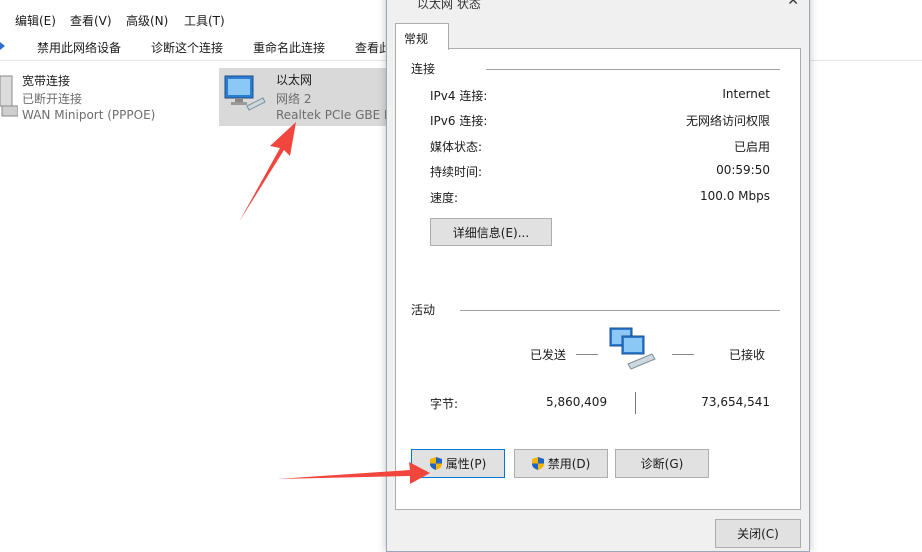 This screenshot has width=922, height=552. I want to click on menu-tools: 工具(T), so click(204, 20).